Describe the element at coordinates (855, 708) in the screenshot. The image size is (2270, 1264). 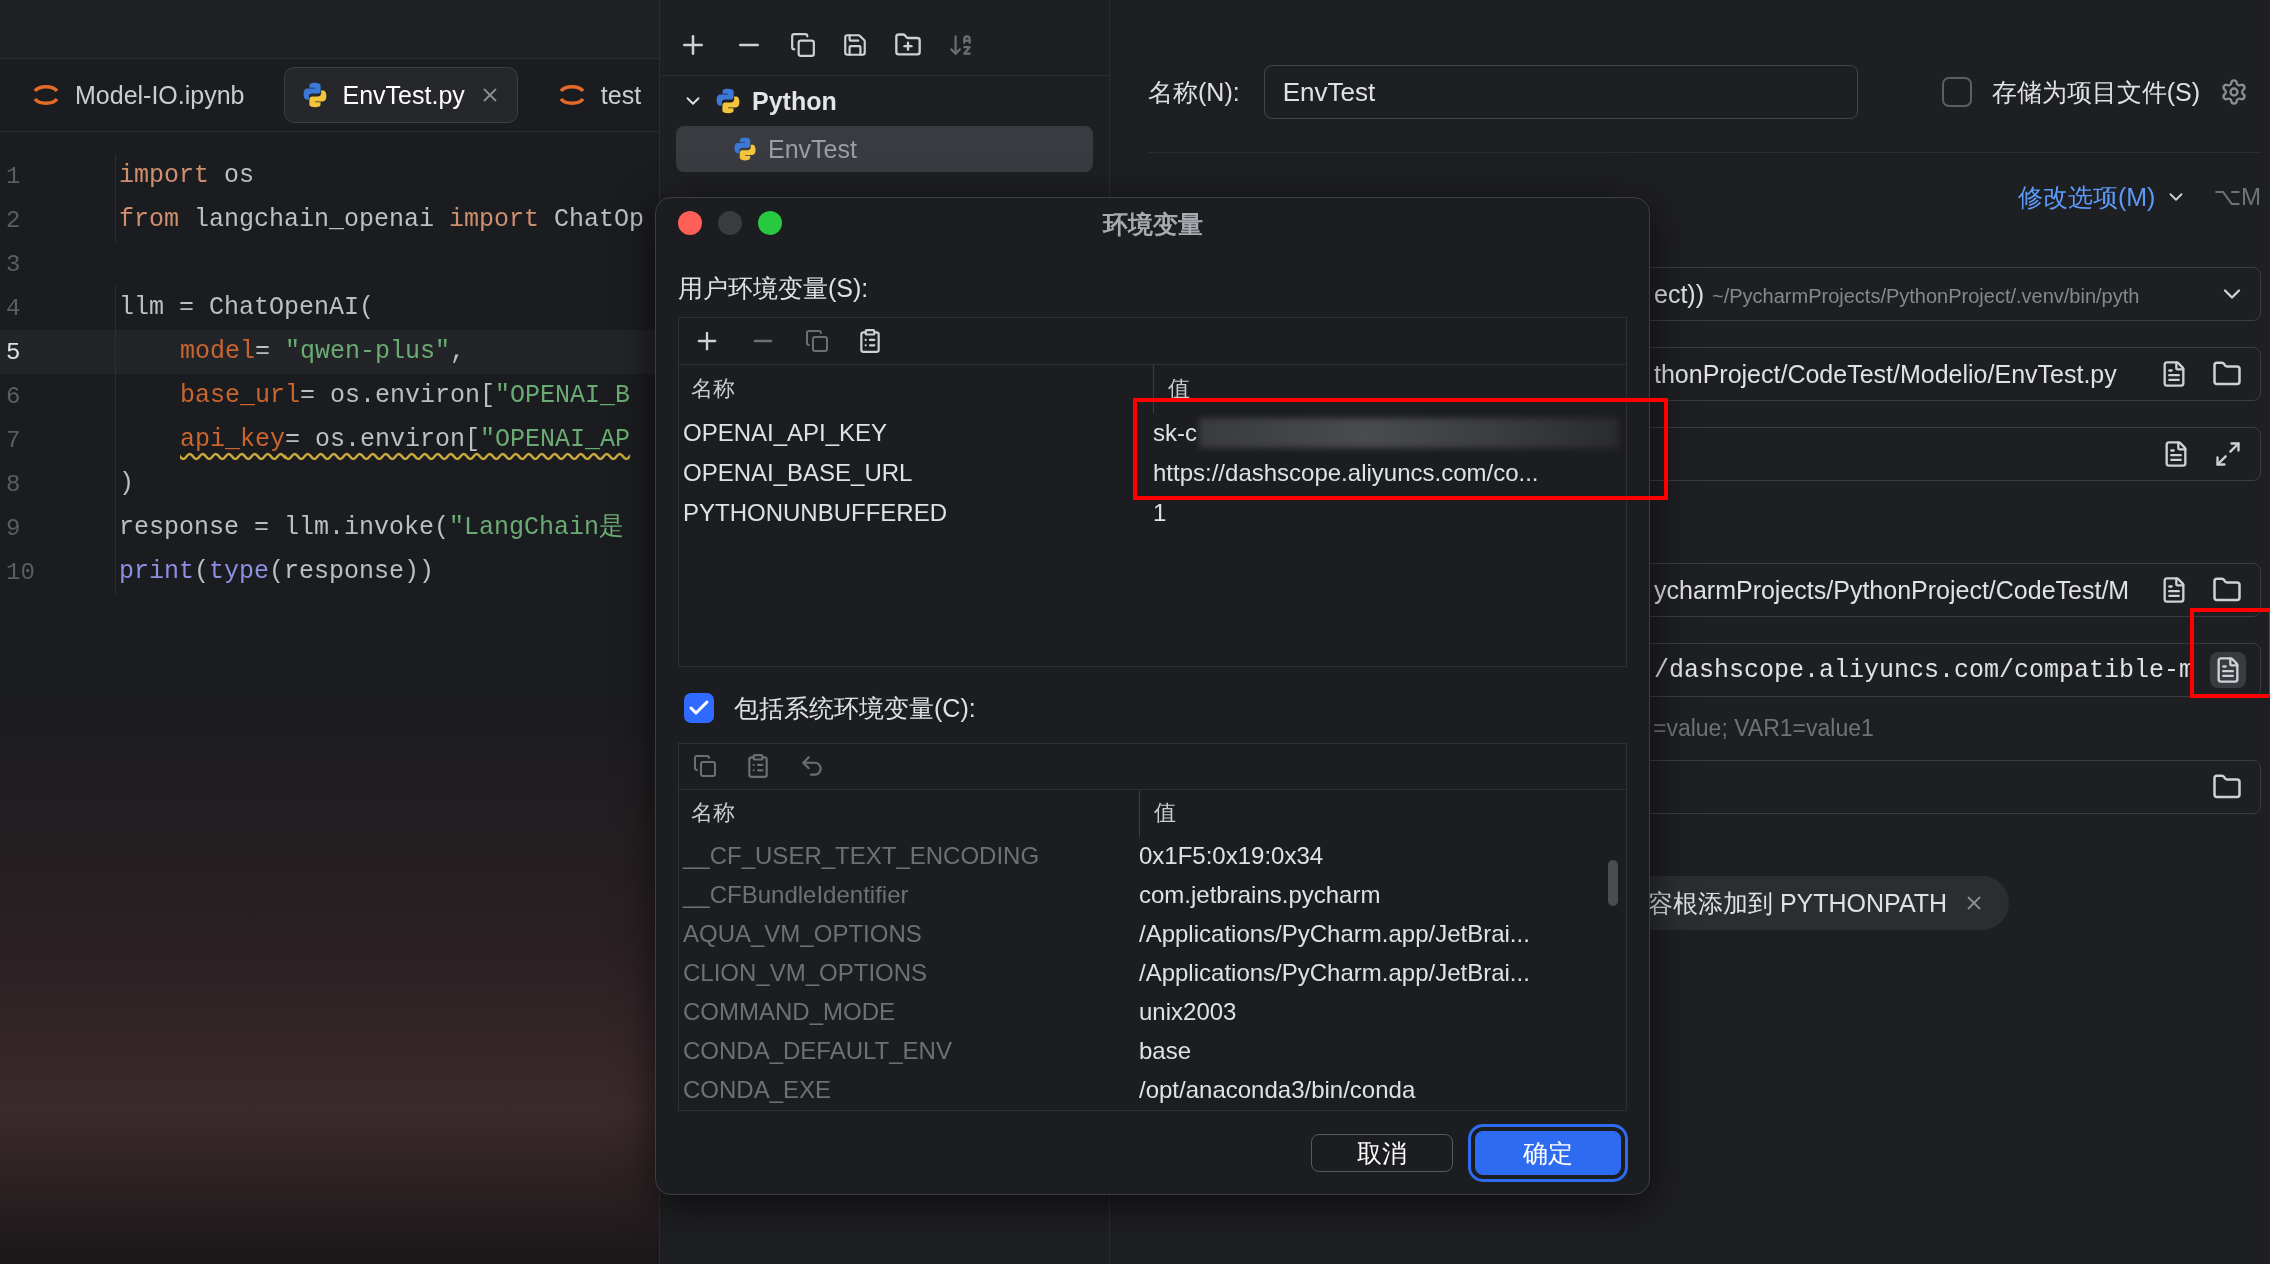
I see `checkbox-label: 包括系统环境变量(C):` at that location.